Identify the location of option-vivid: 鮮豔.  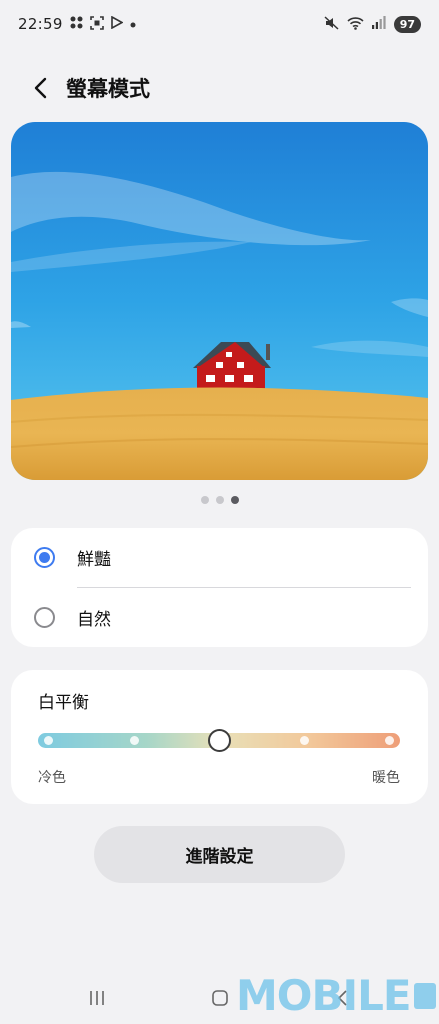
(219, 557).